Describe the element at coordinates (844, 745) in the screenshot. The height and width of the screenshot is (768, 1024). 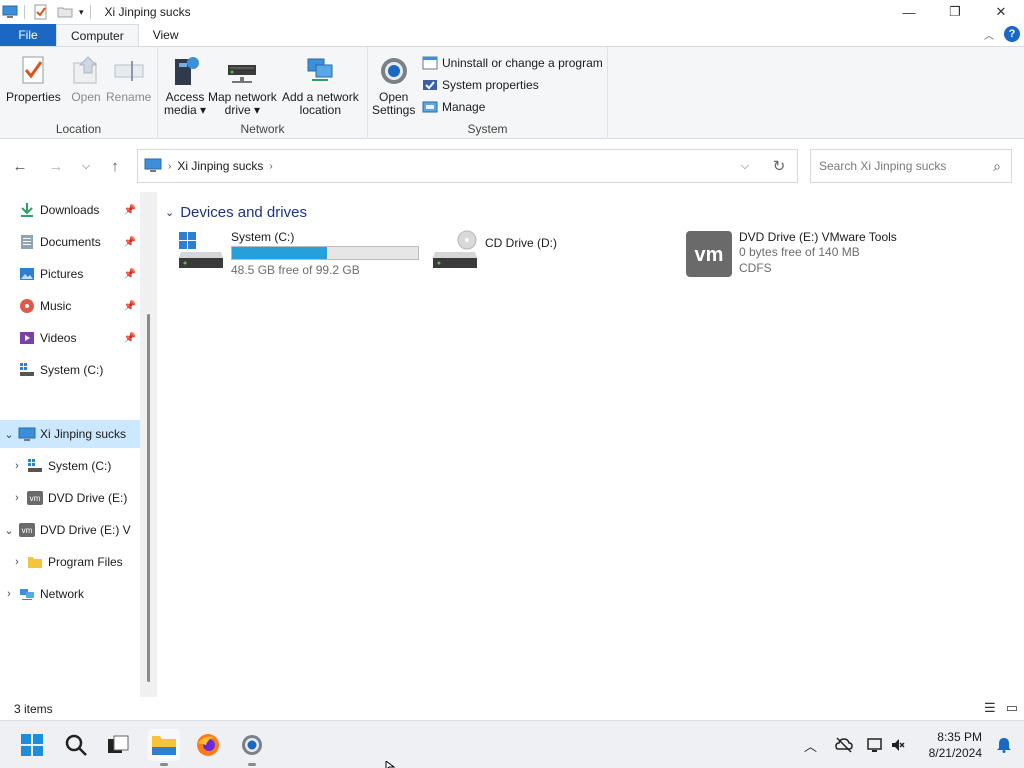
I see `onedrive-offline-icon` at that location.